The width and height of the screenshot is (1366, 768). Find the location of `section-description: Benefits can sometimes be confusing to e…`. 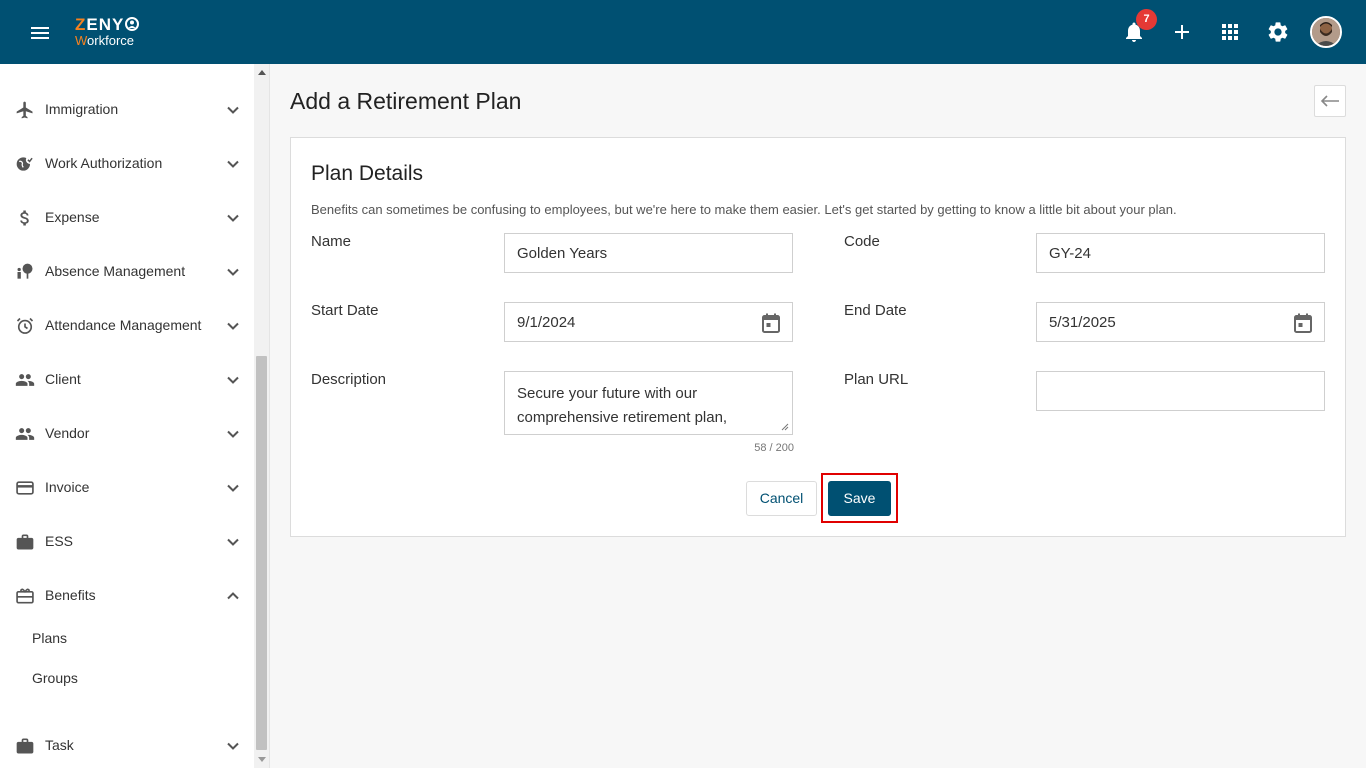

section-description: Benefits can sometimes be confusing to e… is located at coordinates (744, 209).